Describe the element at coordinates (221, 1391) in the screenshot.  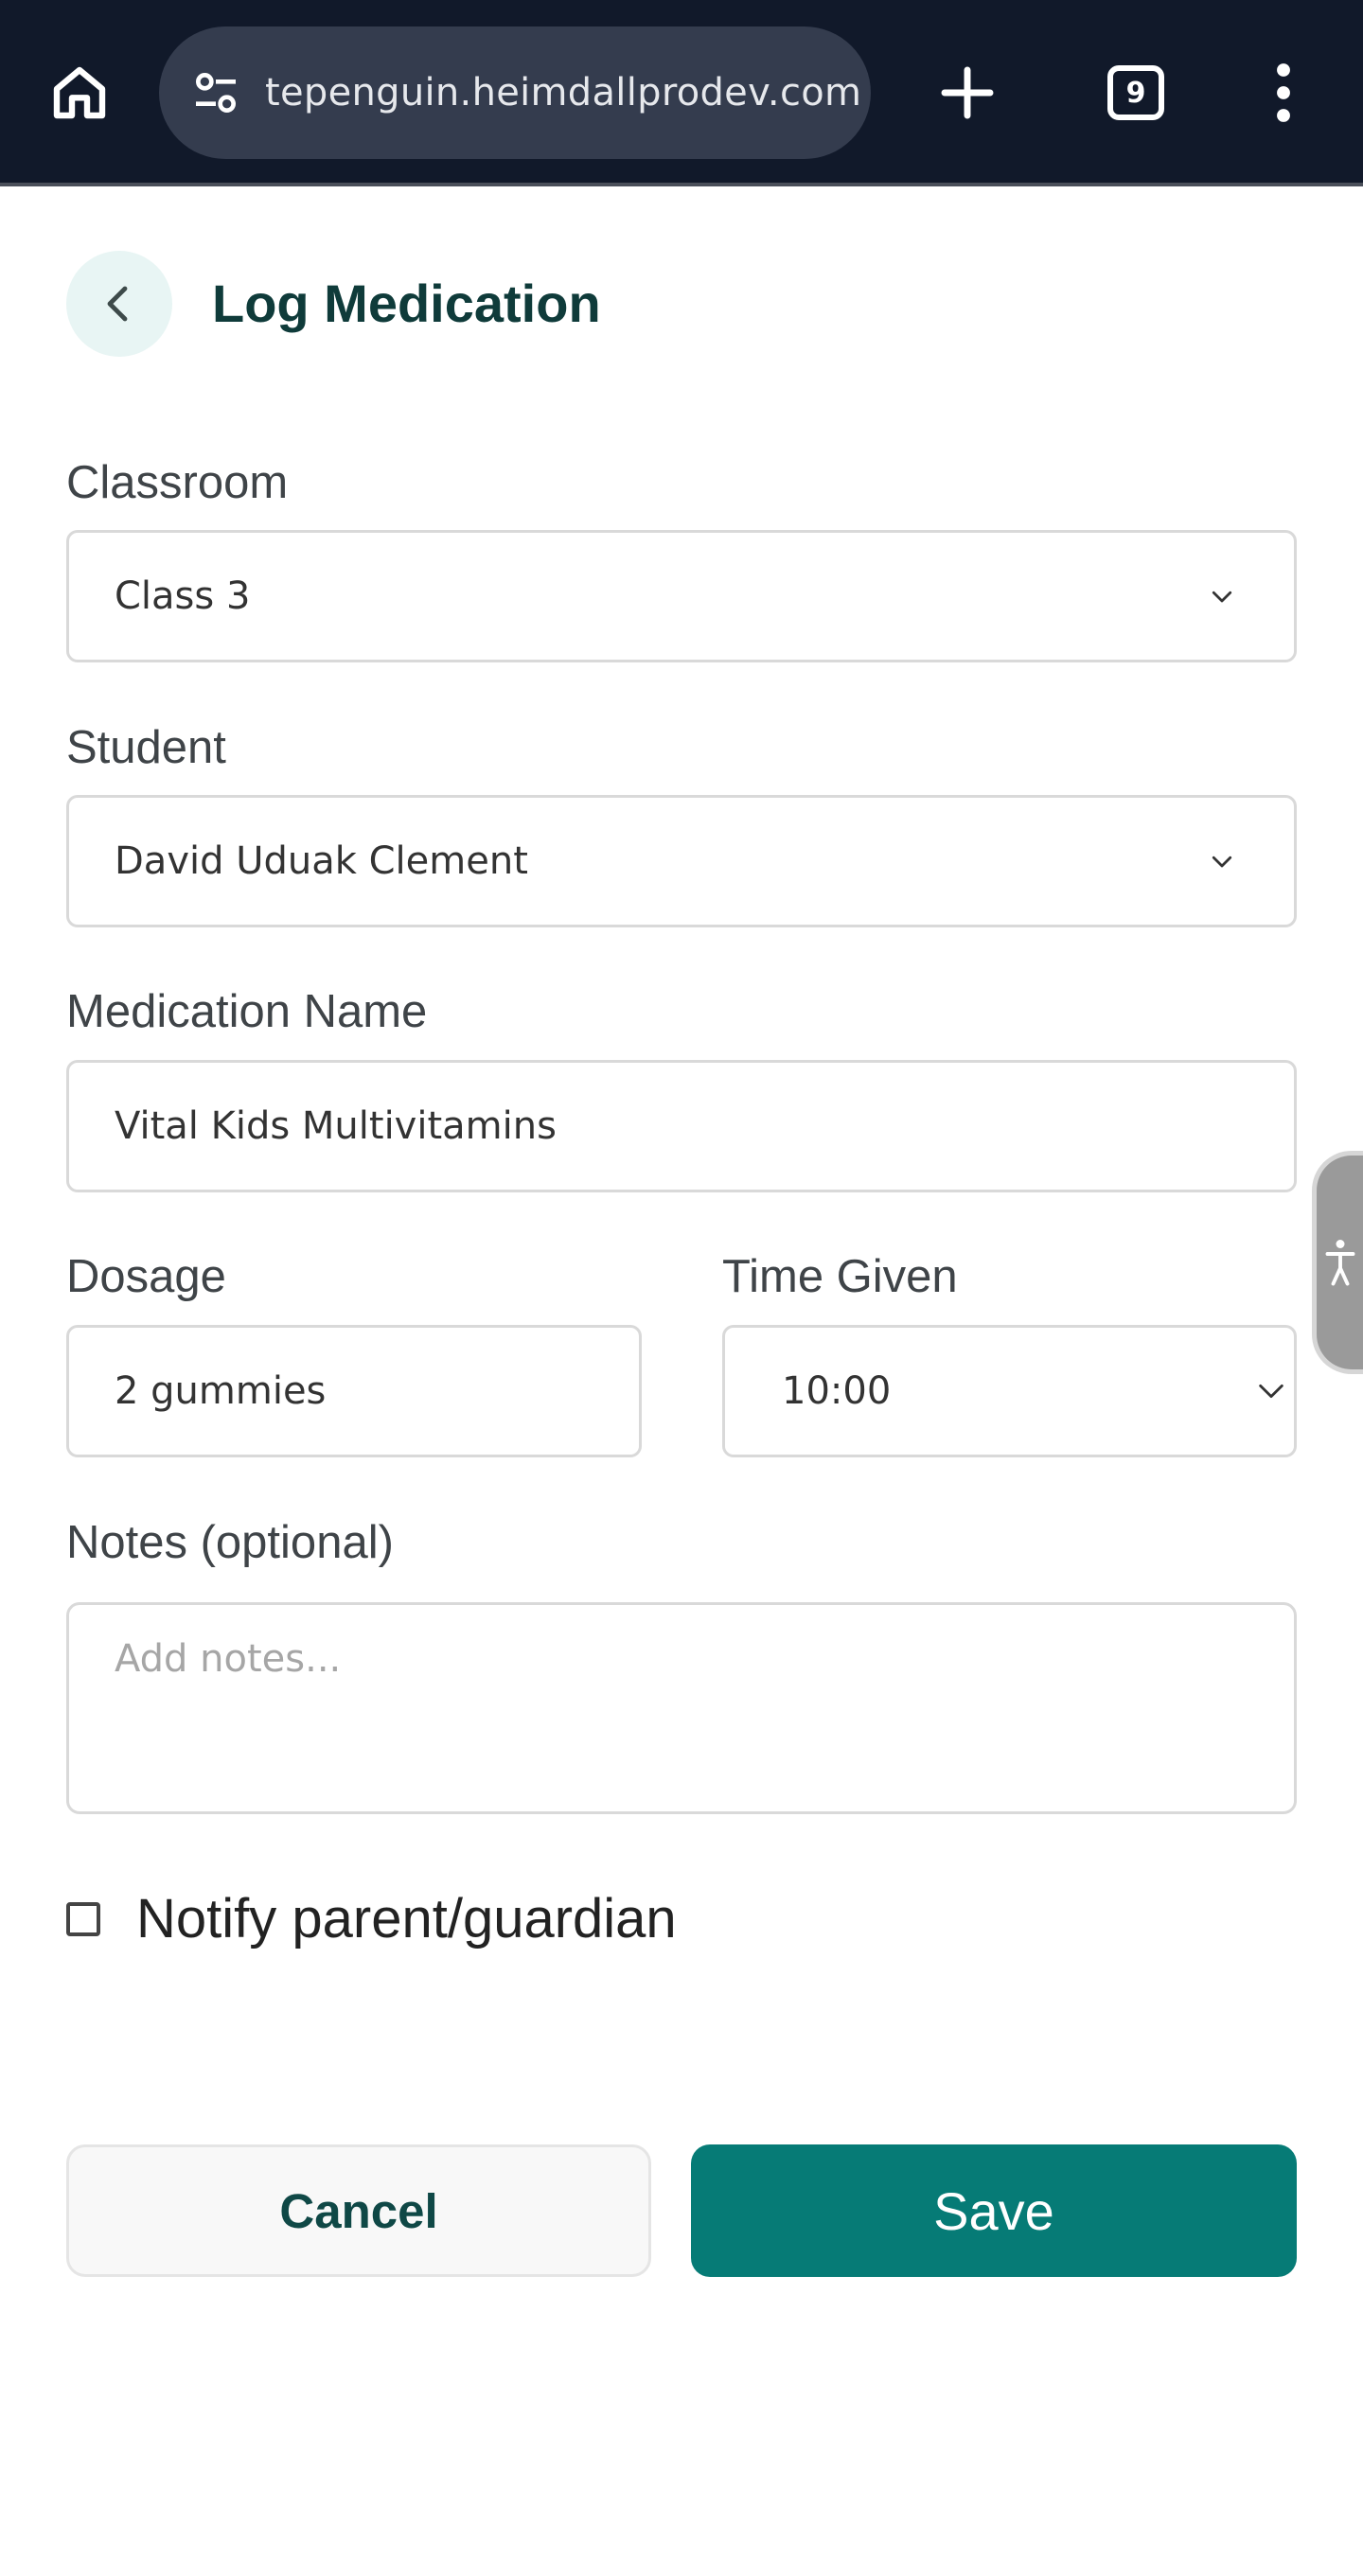
I see `dosage-value: 2 gummies` at that location.